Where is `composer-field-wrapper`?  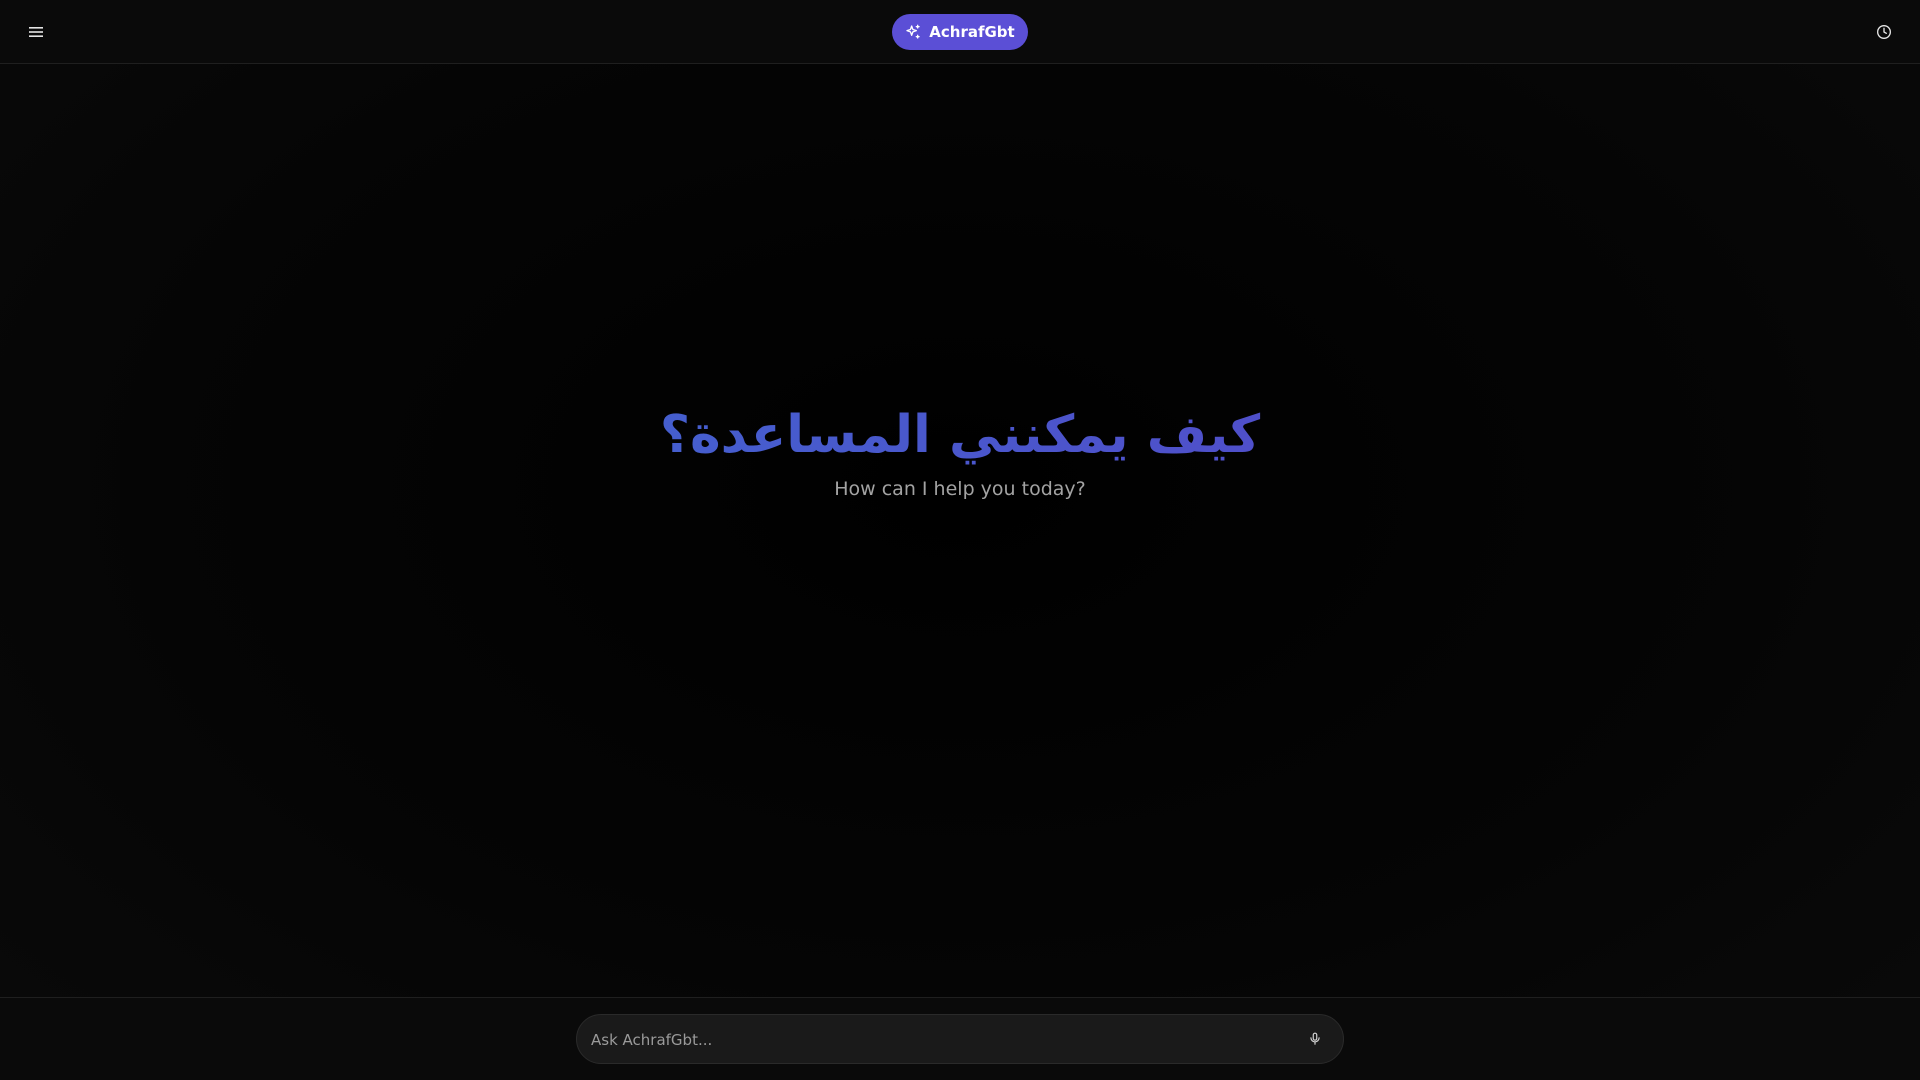
composer-field-wrapper is located at coordinates (960, 1039).